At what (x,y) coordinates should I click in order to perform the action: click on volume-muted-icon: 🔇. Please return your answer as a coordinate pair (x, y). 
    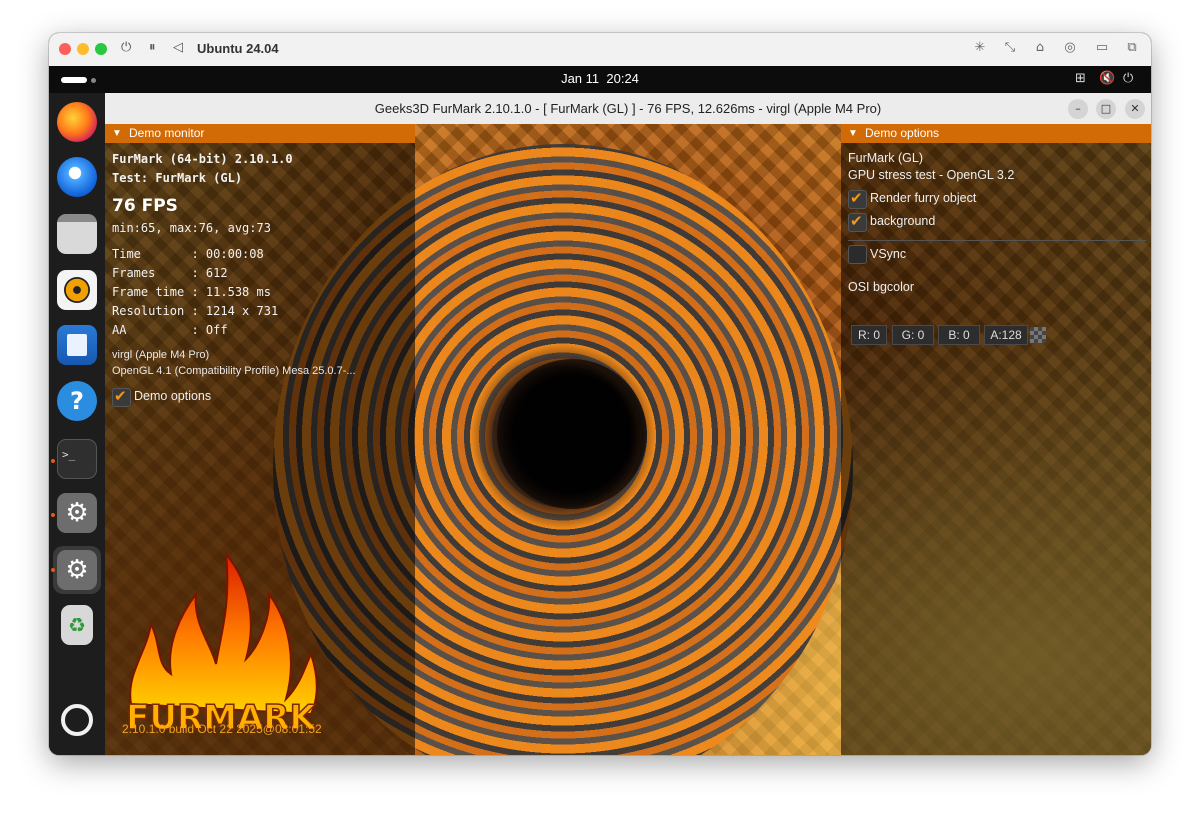
    Looking at the image, I should click on (1107, 78).